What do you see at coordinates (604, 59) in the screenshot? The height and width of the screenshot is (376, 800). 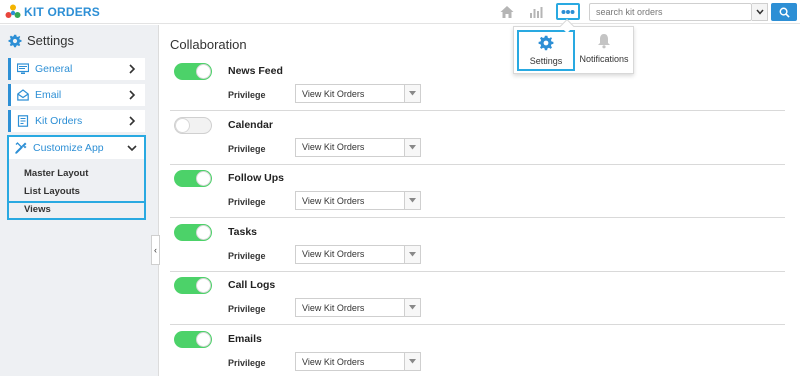 I see `menu-item-label: Notifications` at bounding box center [604, 59].